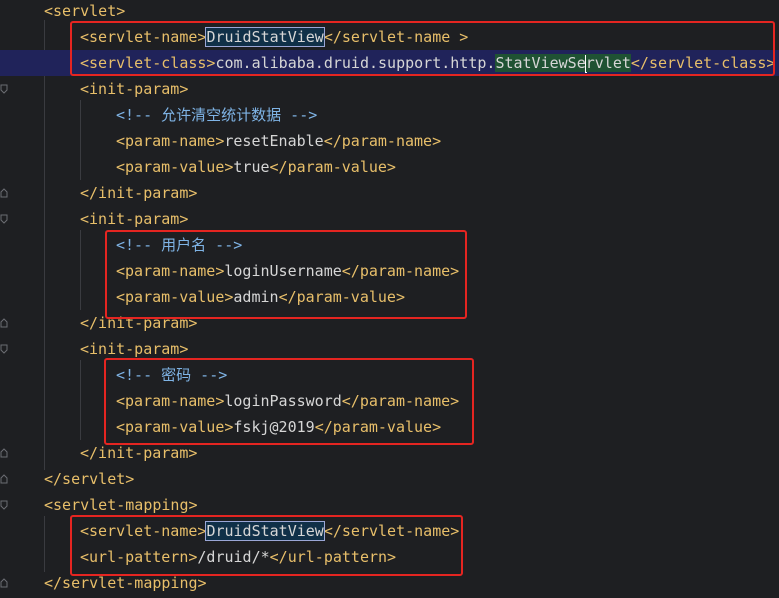 This screenshot has height=598, width=779. I want to click on code-line: <!-- 允许清空统计数据 -->, so click(389, 115).